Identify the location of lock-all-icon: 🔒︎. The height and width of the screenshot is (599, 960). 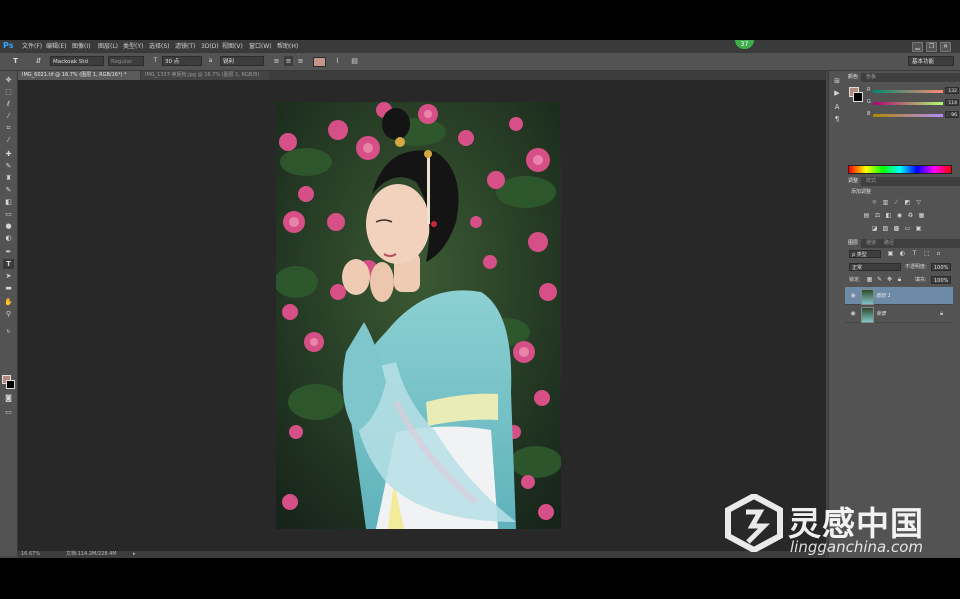
(899, 279).